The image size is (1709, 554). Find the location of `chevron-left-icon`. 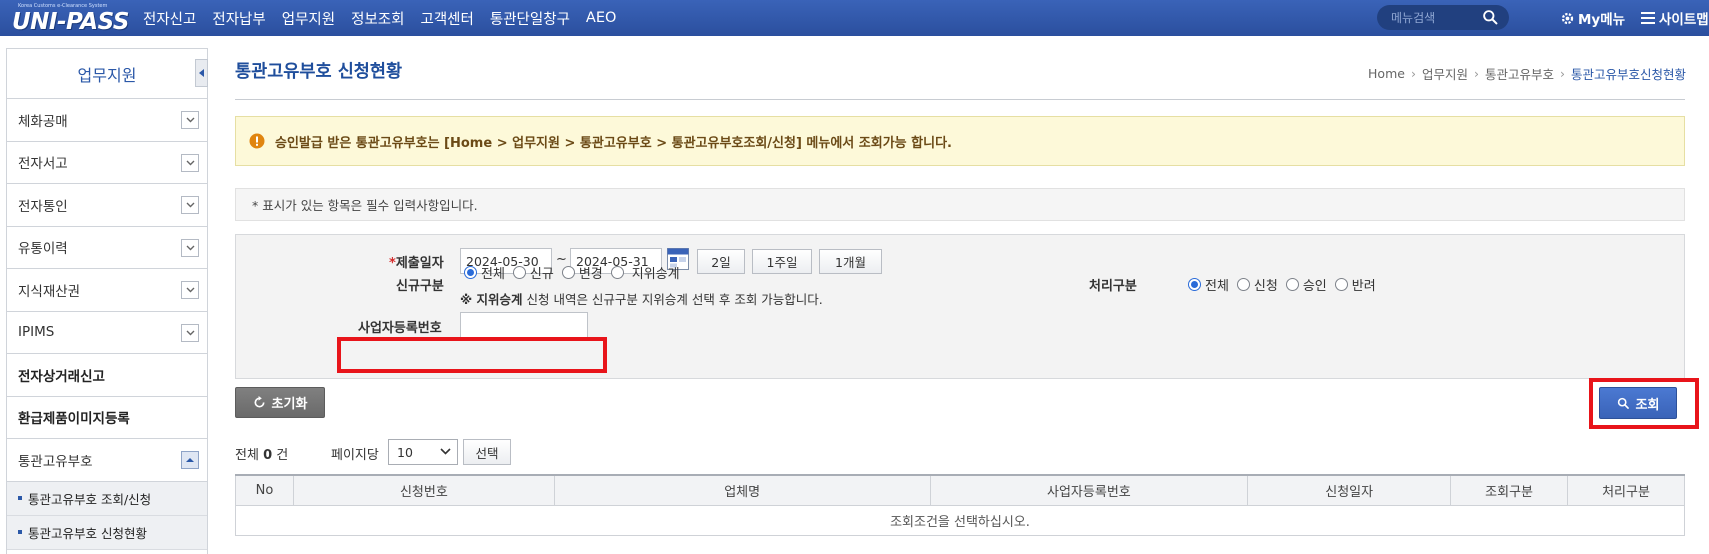

chevron-left-icon is located at coordinates (201, 73).